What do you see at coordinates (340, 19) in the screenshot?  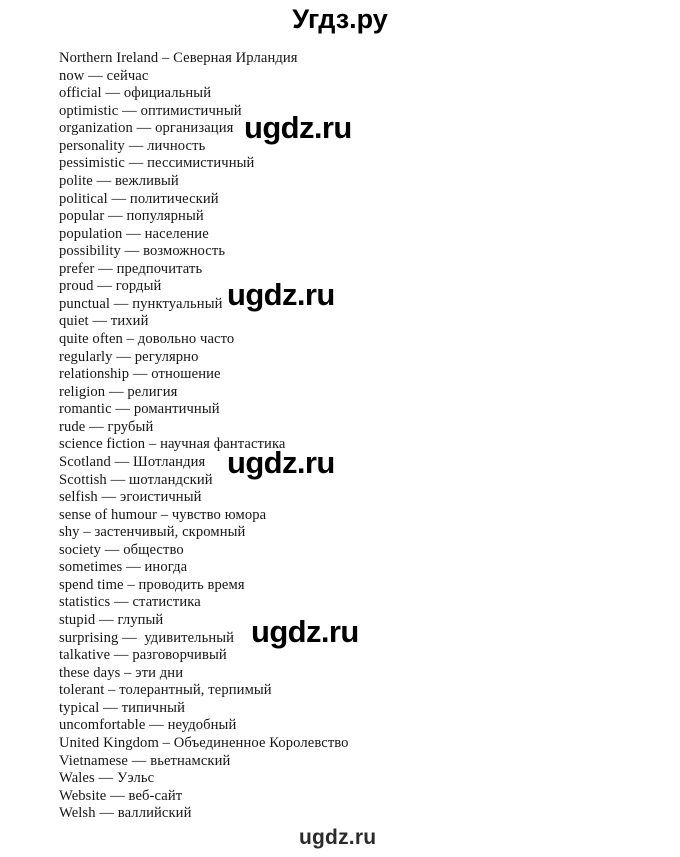 I see `site-logo: Угдз.ру` at bounding box center [340, 19].